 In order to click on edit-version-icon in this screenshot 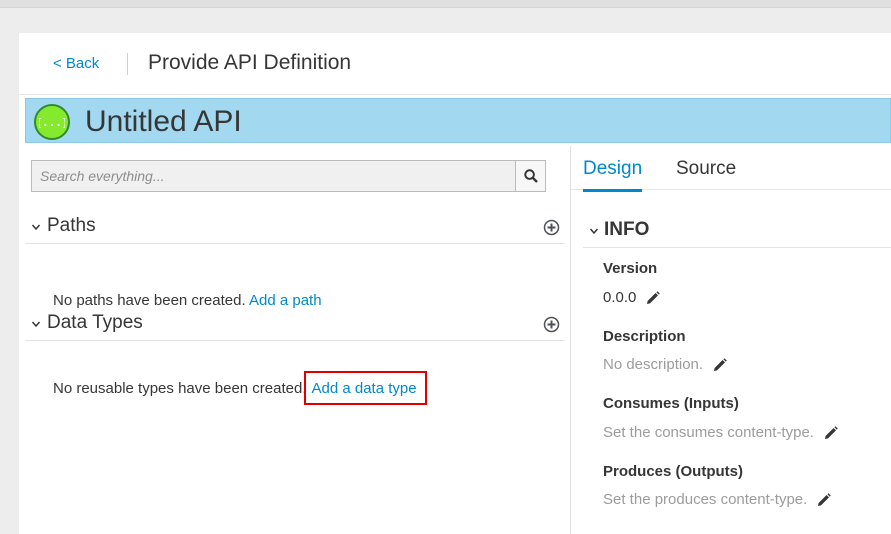, I will do `click(653, 297)`.